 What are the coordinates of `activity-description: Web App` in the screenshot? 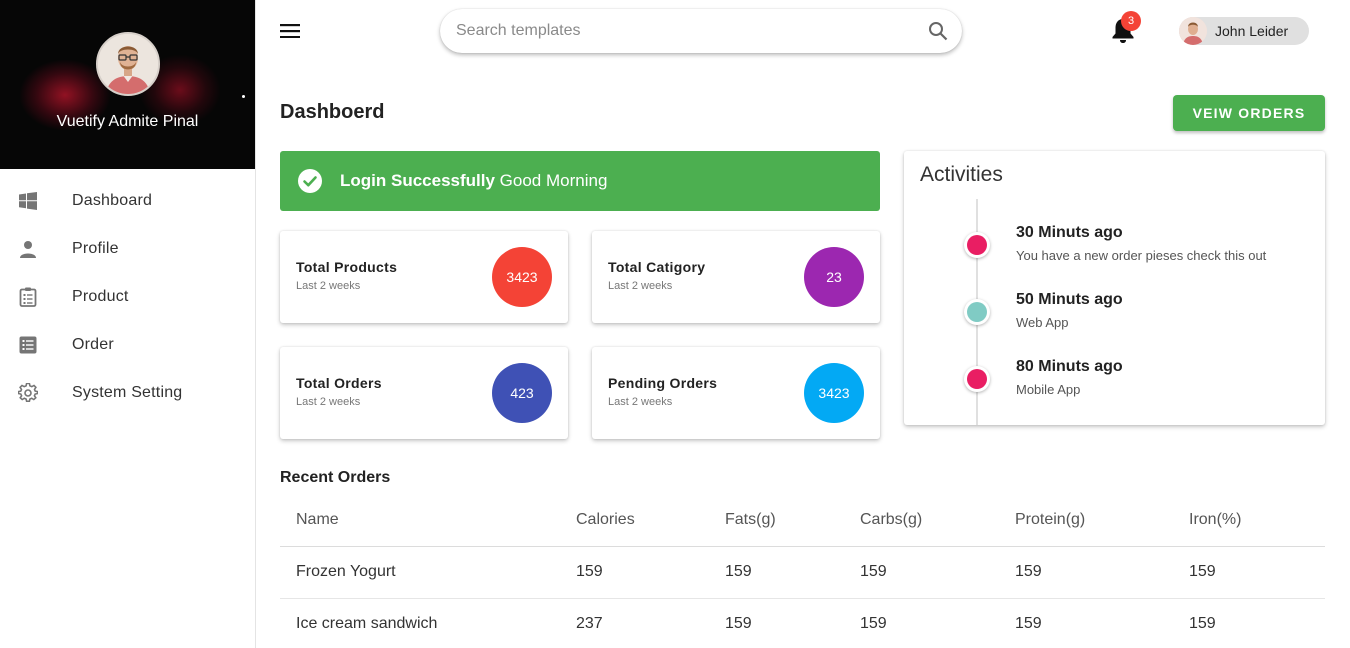 It's located at (1042, 322).